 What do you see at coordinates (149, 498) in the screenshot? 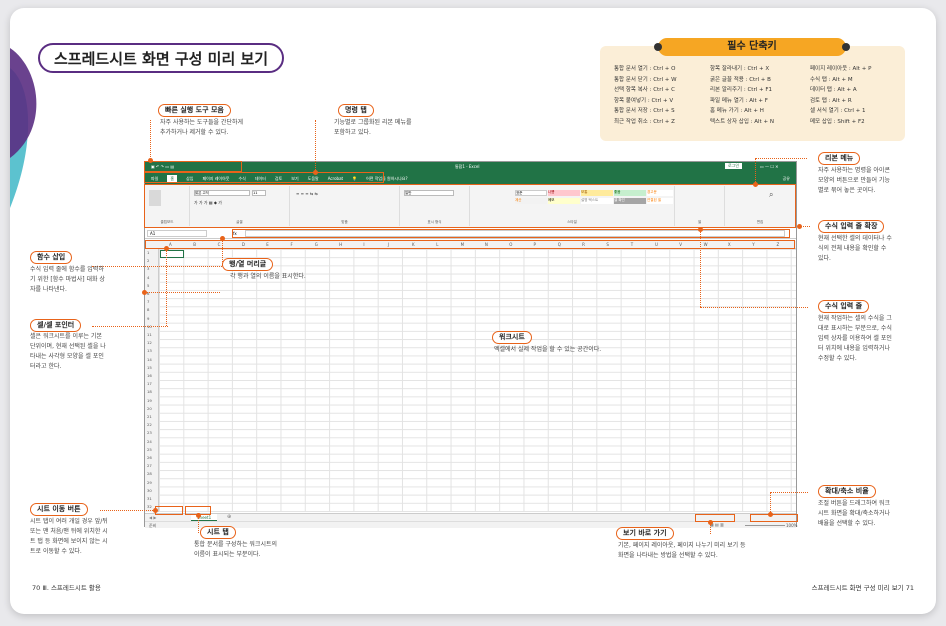
I see `row-label: 31` at bounding box center [149, 498].